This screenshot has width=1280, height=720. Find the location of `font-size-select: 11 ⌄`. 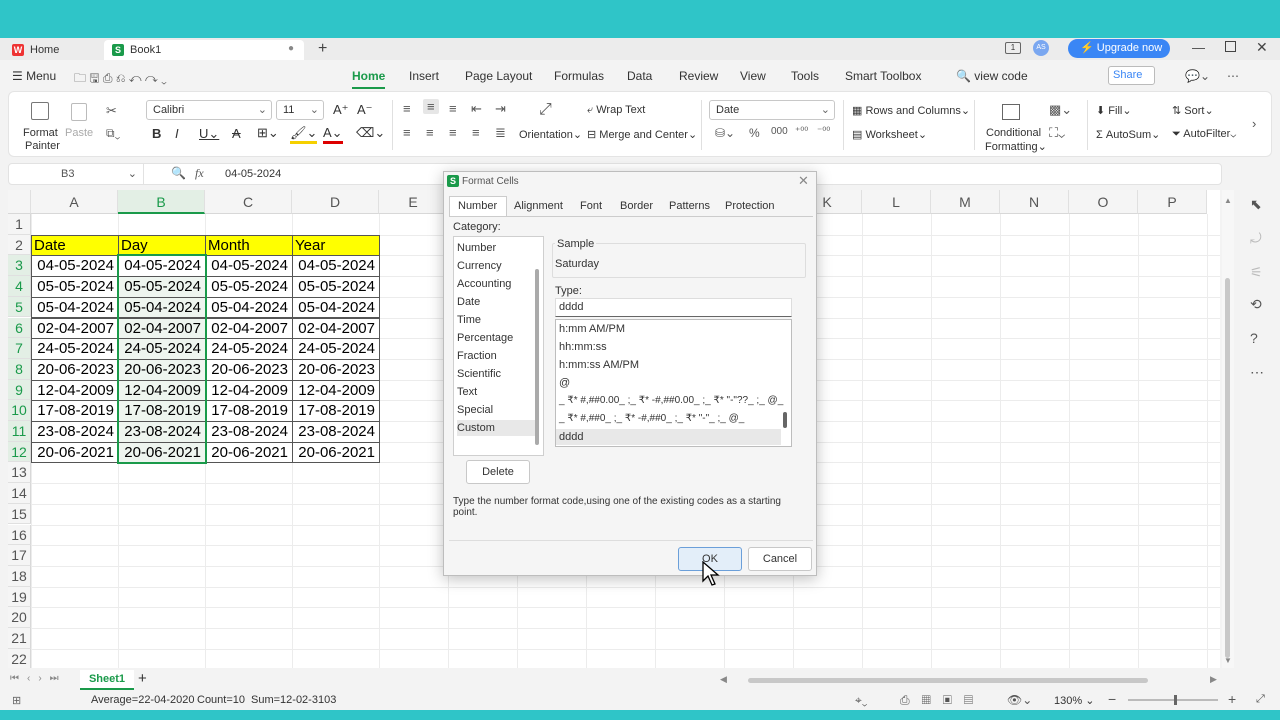

font-size-select: 11 ⌄ is located at coordinates (300, 110).